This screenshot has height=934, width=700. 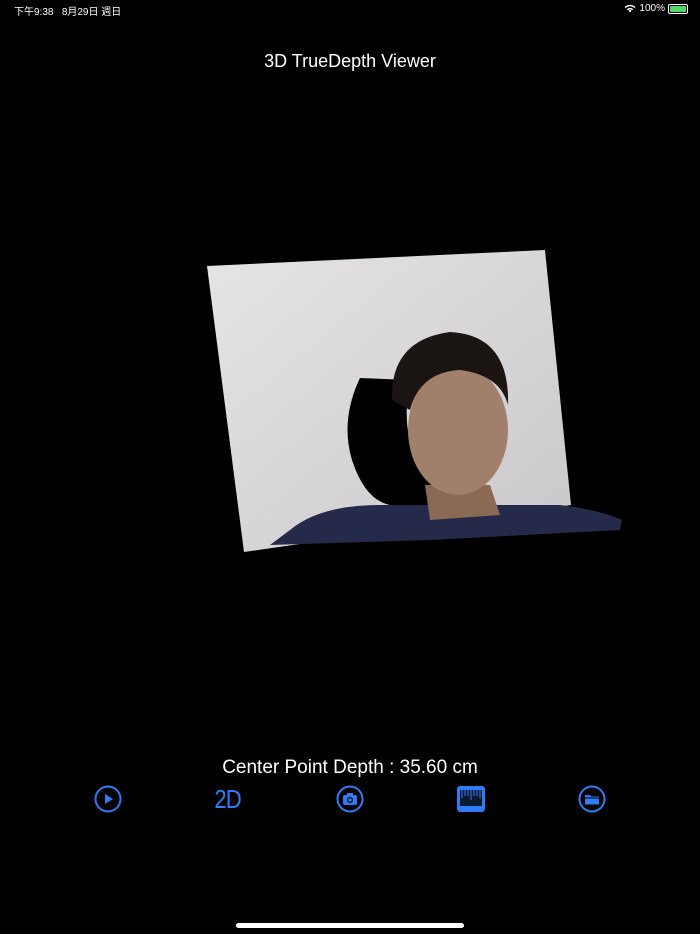 I want to click on folder-icon, so click(x=592, y=799).